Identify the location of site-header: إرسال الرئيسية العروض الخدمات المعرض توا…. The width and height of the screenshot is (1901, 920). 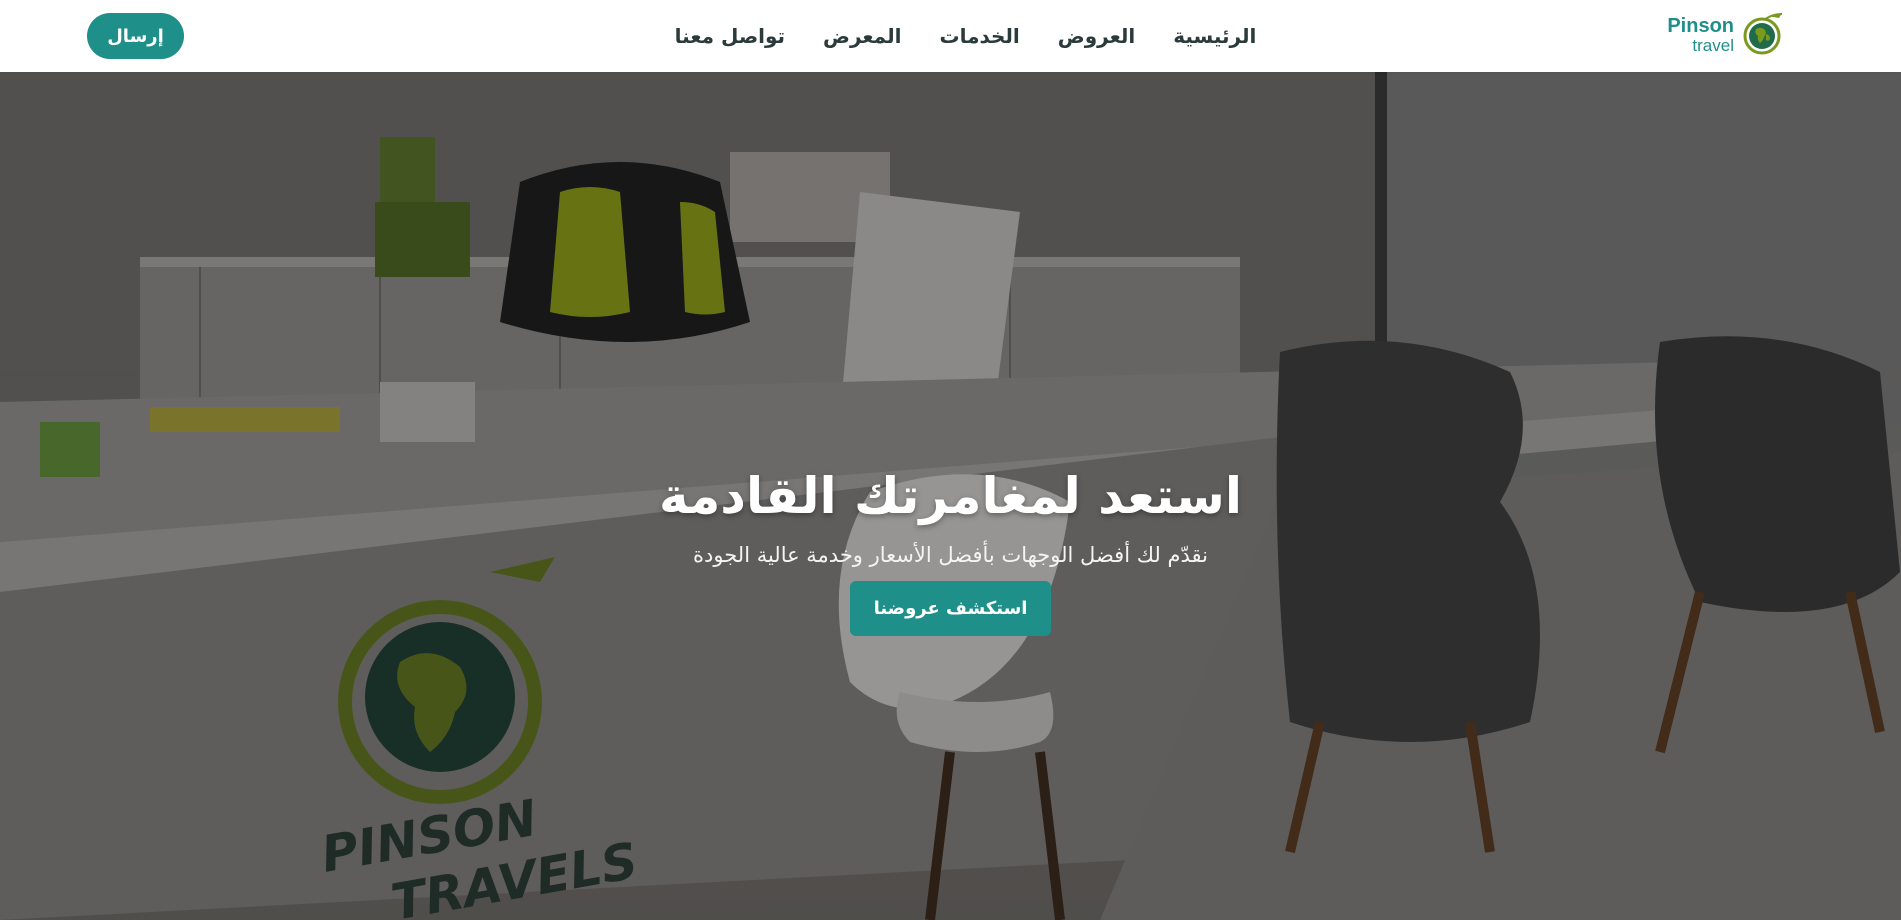
(950, 36).